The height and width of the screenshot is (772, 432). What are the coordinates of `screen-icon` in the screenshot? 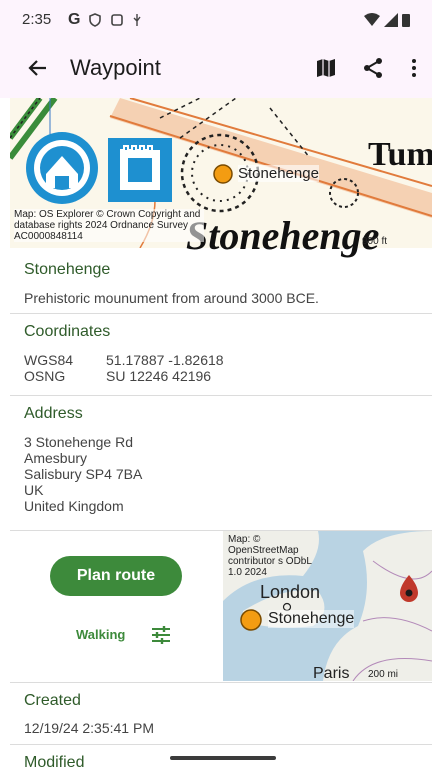 It's located at (117, 20).